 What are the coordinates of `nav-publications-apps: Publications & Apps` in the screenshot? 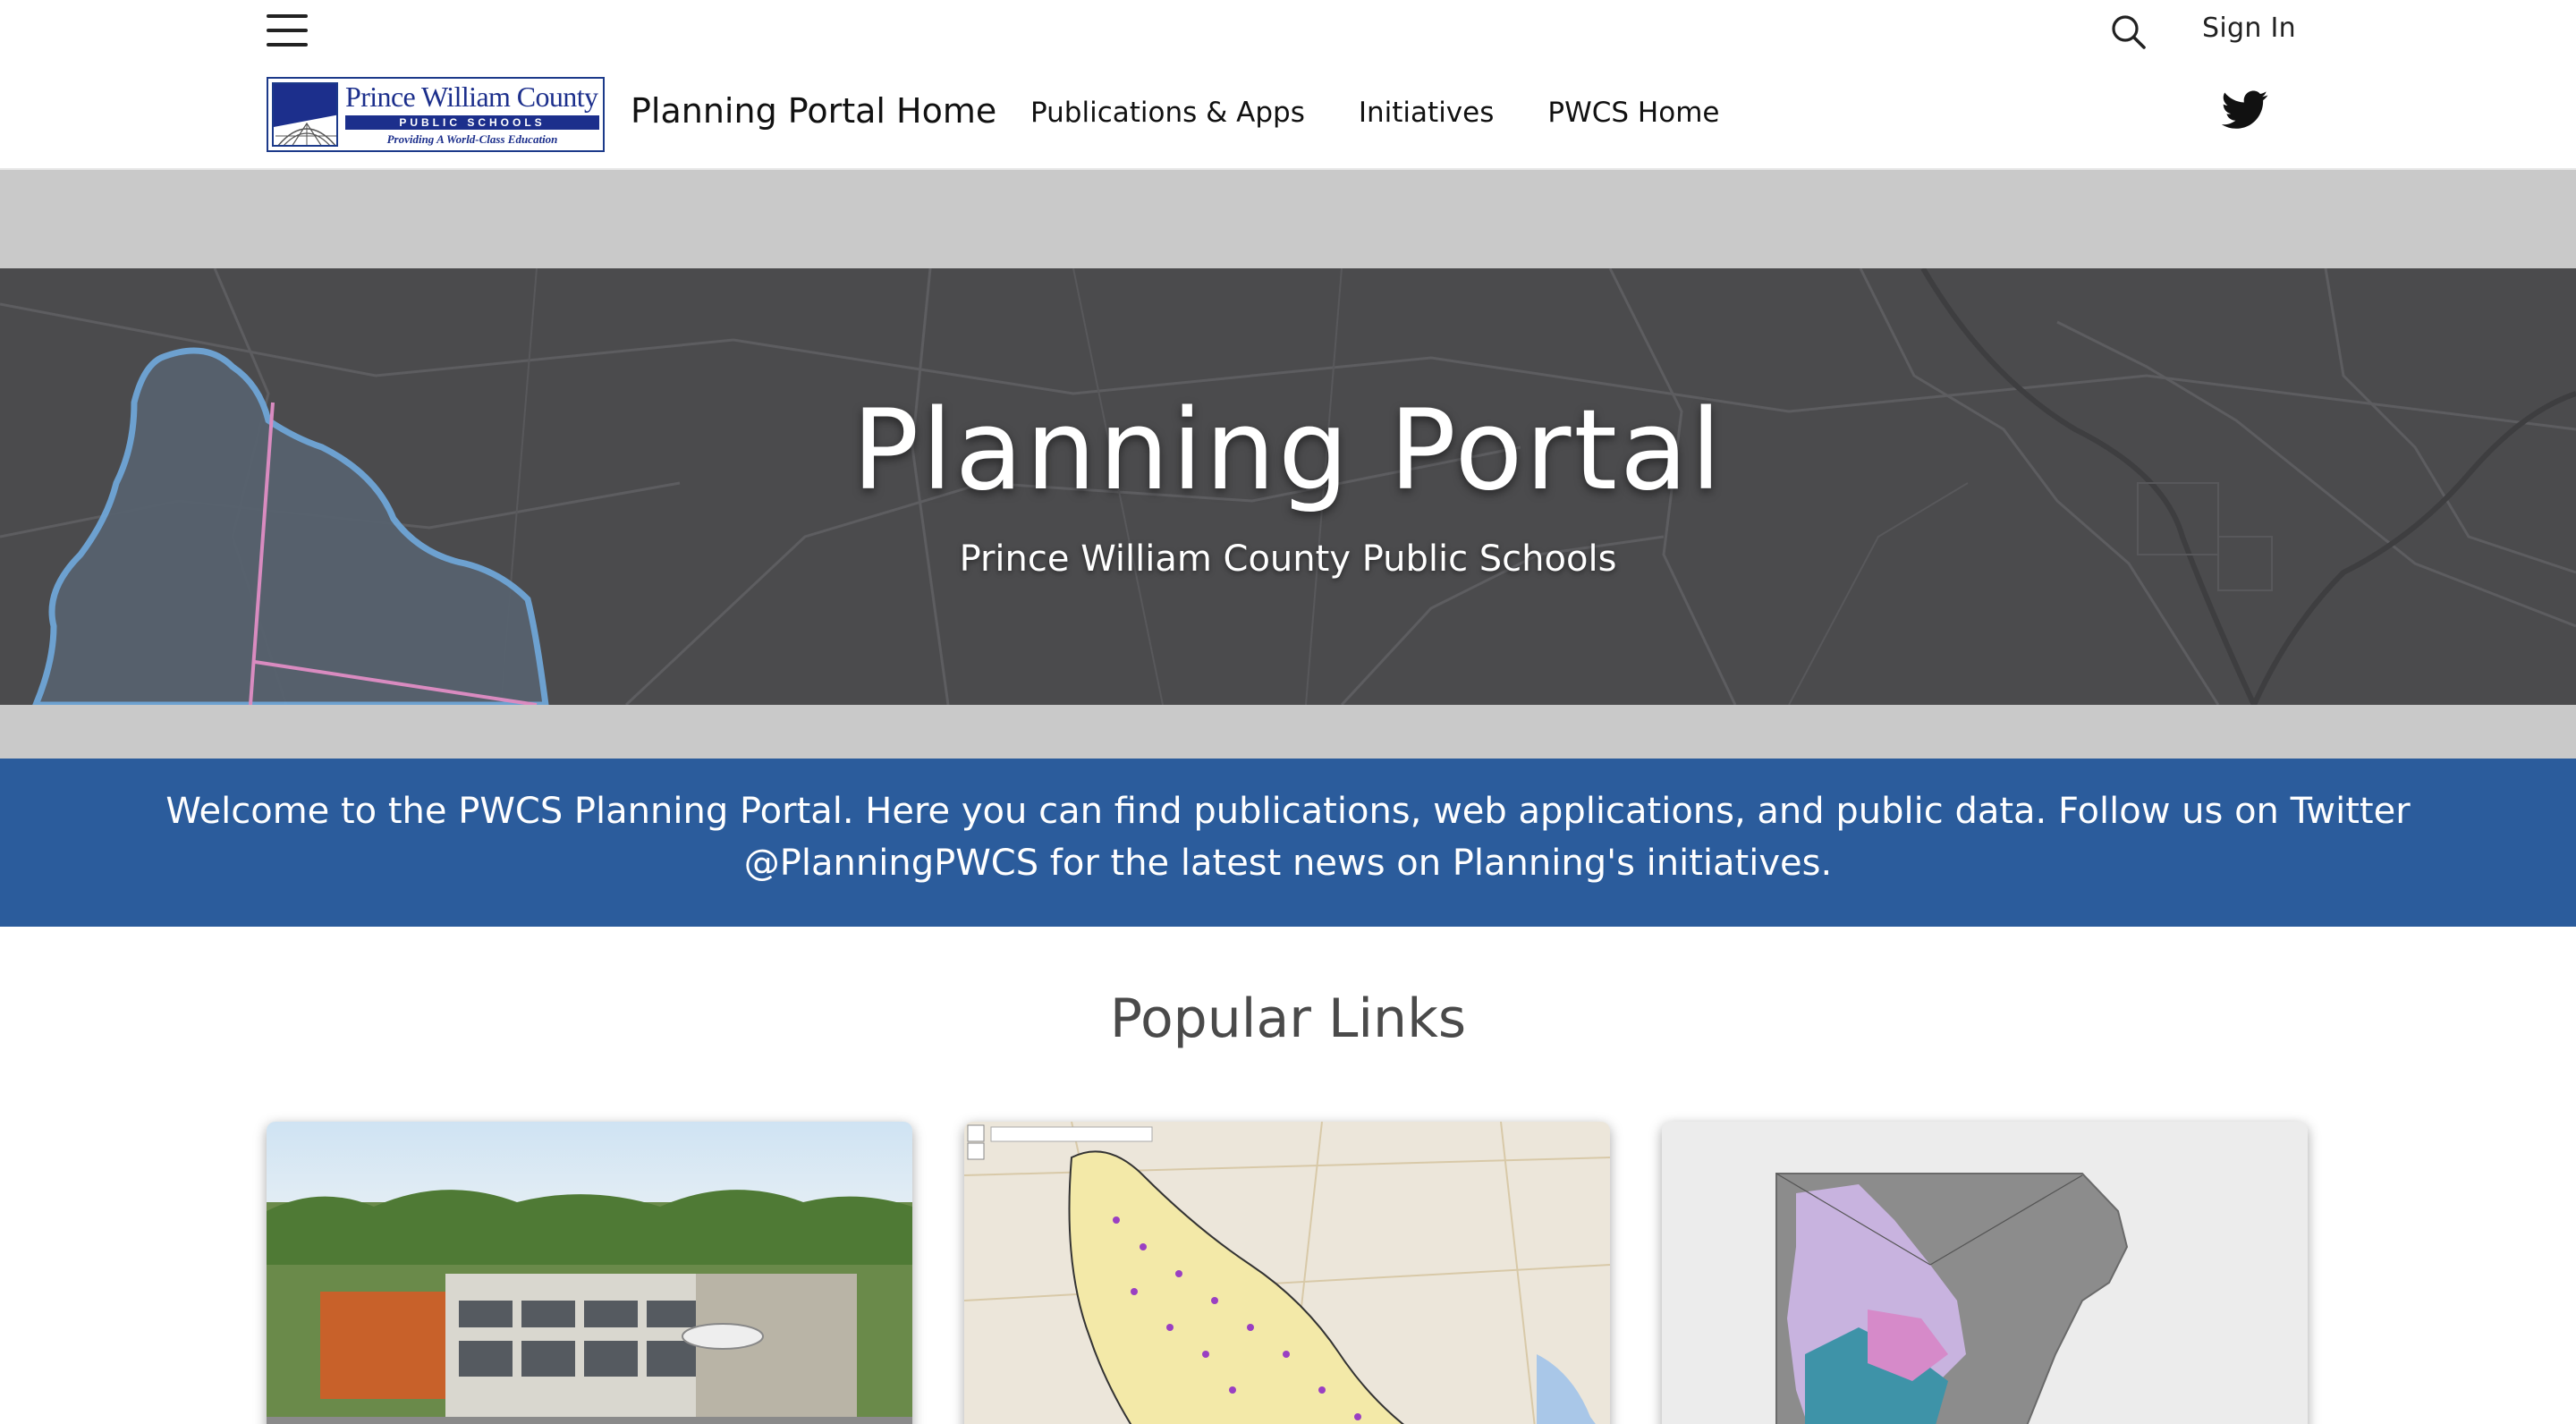 It's located at (1167, 113).